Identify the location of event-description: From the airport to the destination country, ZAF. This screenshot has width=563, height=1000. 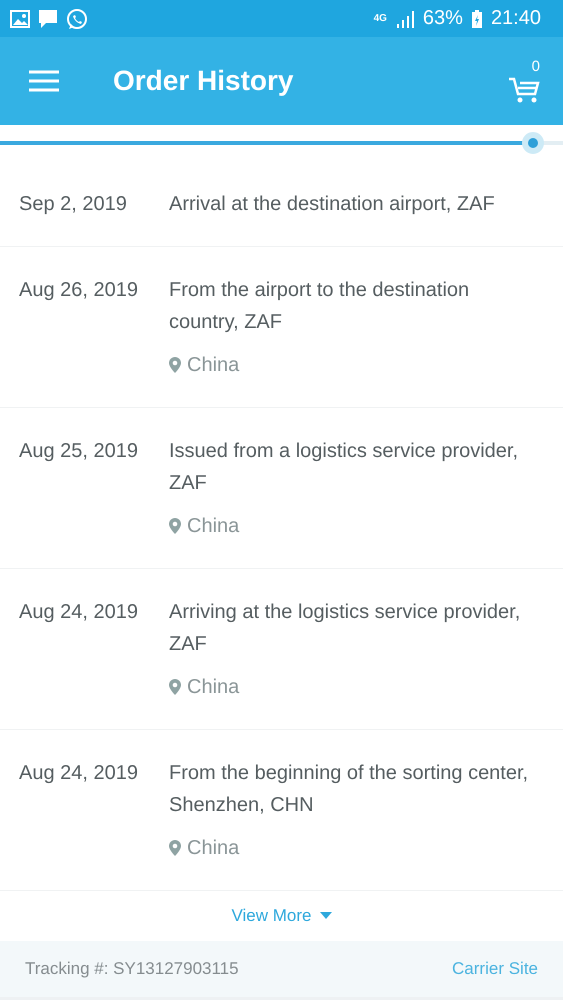
(319, 306).